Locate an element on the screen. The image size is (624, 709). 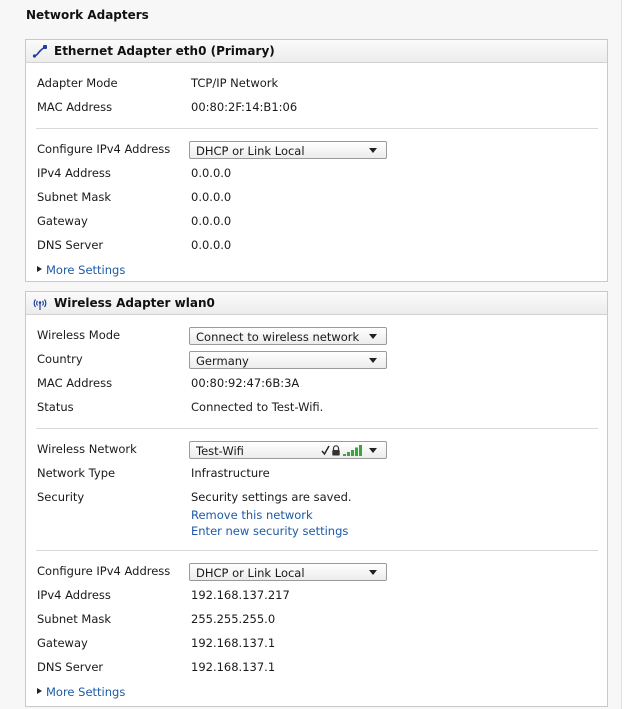
security-label: Security is located at coordinates (61, 497).